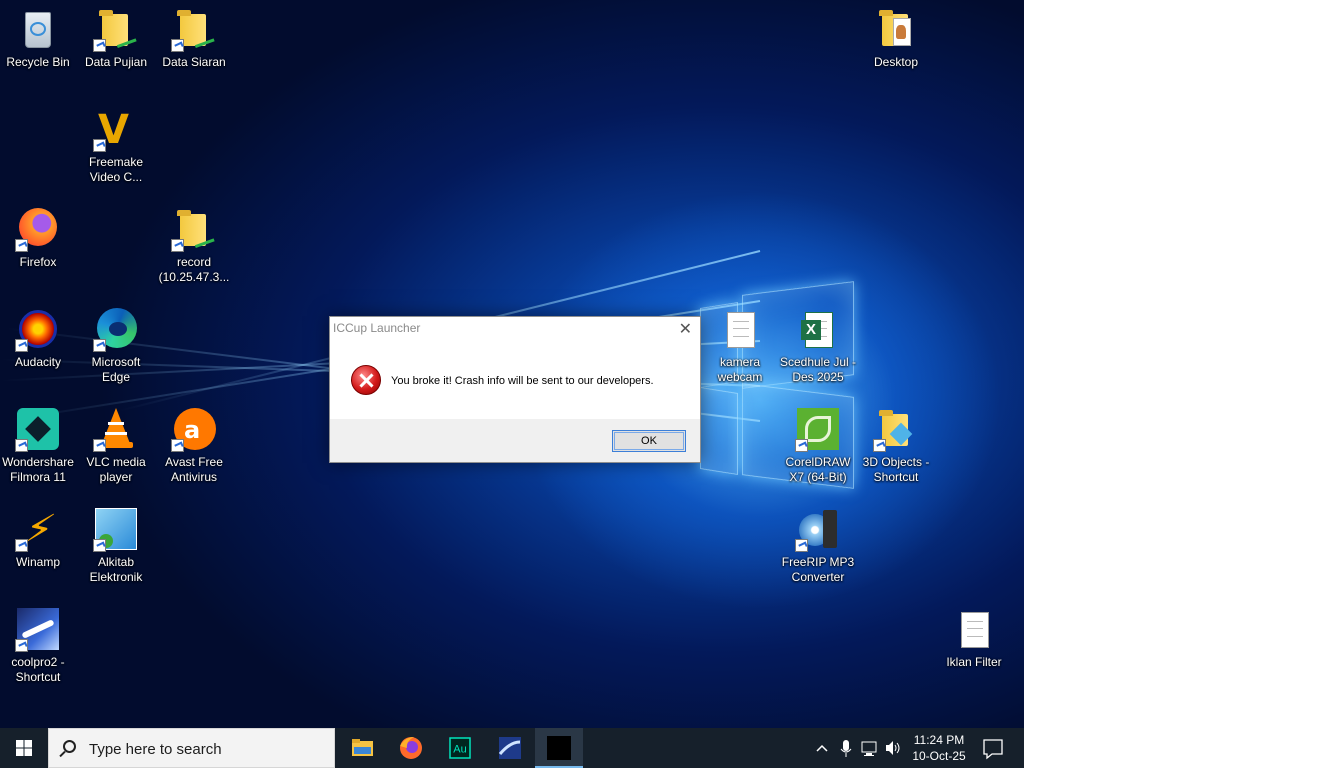  I want to click on desktop-folder-icon, so click(896, 31).